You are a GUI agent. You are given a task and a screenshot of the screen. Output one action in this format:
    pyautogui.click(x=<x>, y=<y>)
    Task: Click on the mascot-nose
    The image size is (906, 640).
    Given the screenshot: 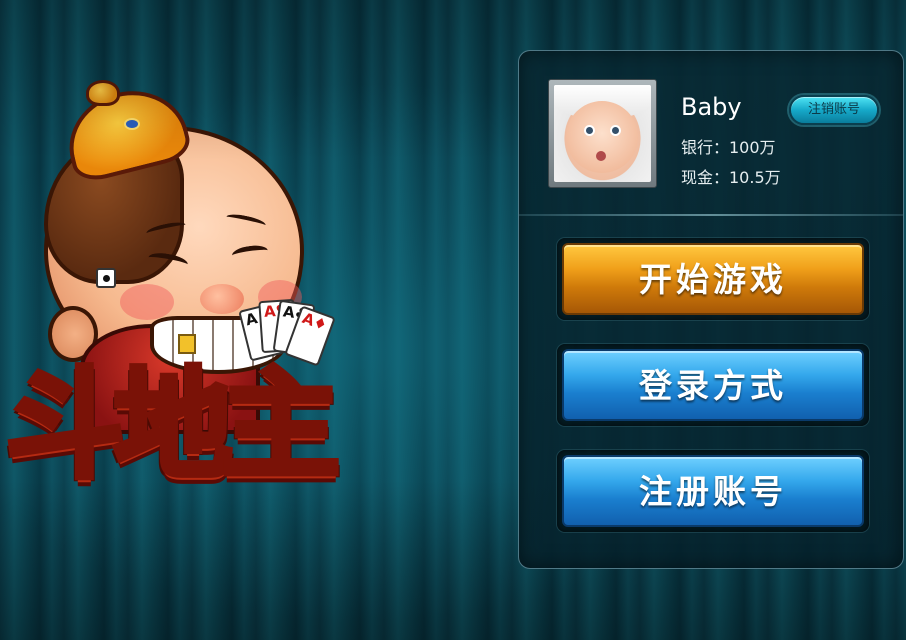 What is the action you would take?
    pyautogui.click(x=222, y=299)
    